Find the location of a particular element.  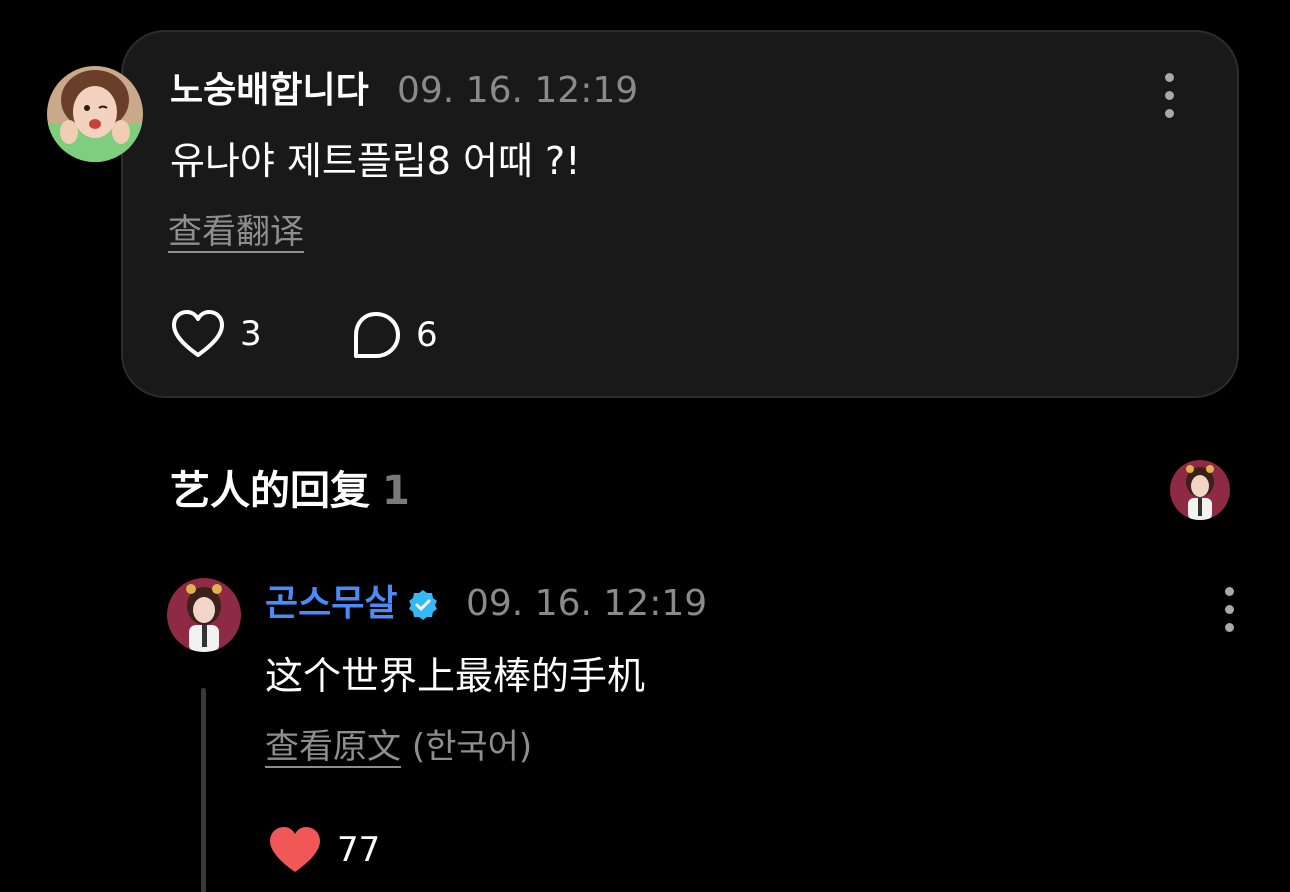

reply-text: 这个世界上最棒的手机 is located at coordinates (455, 676).